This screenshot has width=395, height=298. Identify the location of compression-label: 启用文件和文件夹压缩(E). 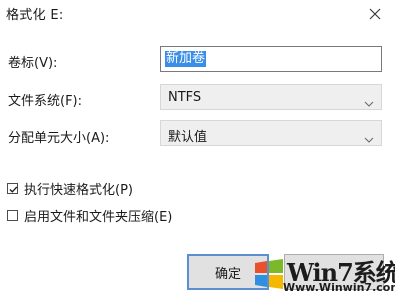
(98, 217).